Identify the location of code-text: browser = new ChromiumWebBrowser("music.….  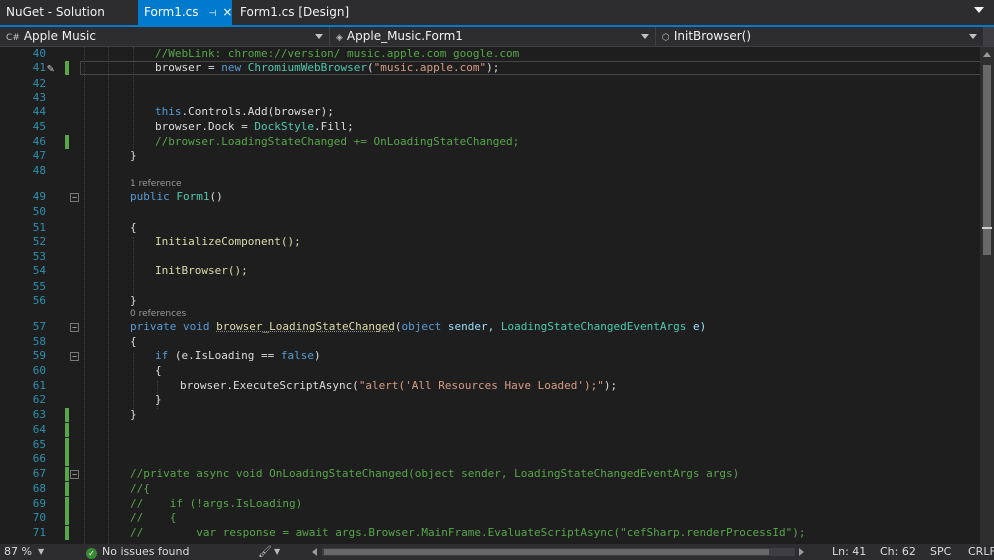
(327, 67).